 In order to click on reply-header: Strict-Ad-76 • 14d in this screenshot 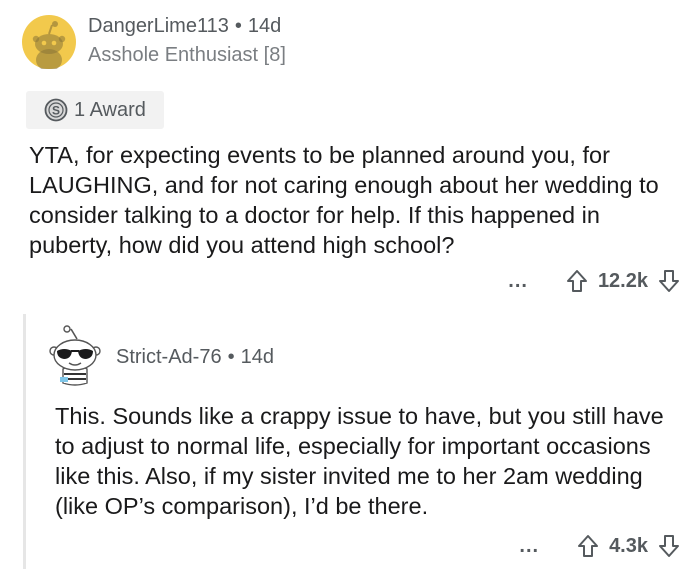, I will do `click(195, 357)`.